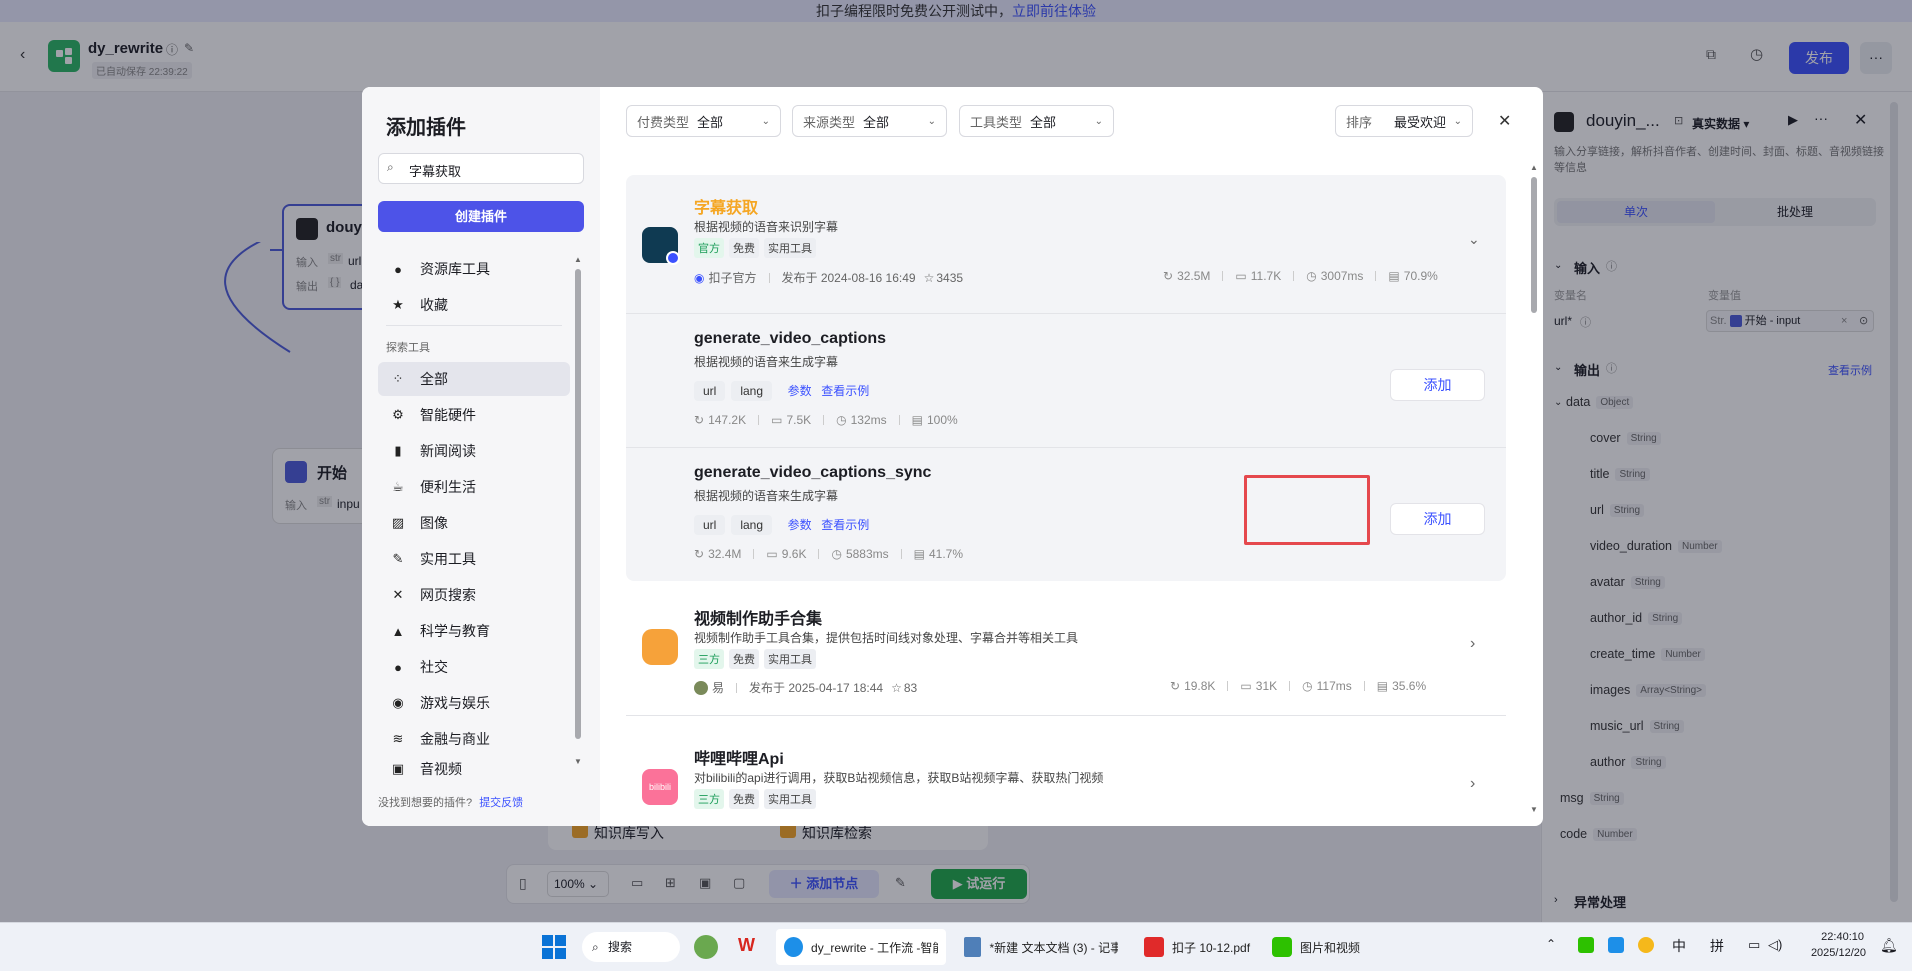 This screenshot has height=971, width=1912. I want to click on pdf-icon, so click(1154, 947).